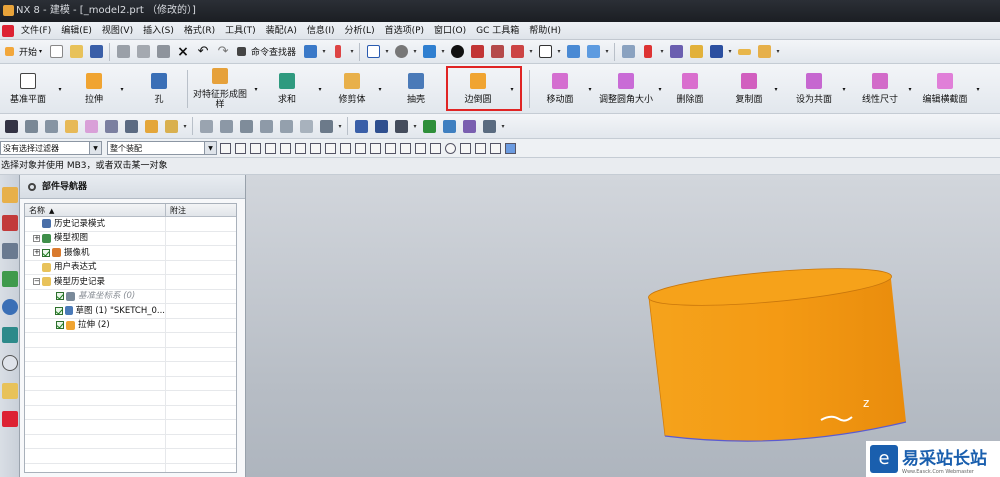 This screenshot has height=477, width=1000. What do you see at coordinates (162, 148) in the screenshot?
I see `selection-scope-select: 整个装配 ▼` at bounding box center [162, 148].